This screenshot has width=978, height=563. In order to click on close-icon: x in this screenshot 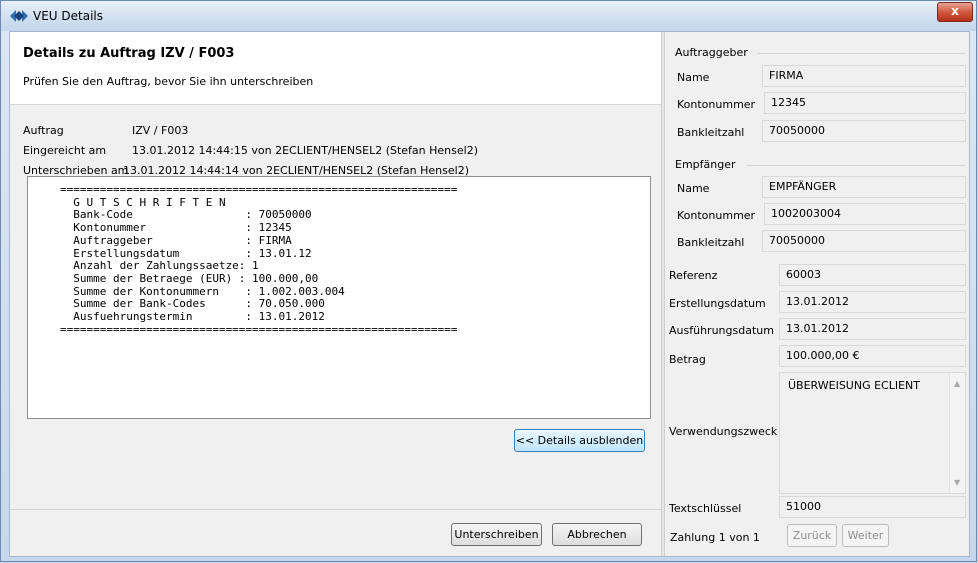, I will do `click(955, 11)`.